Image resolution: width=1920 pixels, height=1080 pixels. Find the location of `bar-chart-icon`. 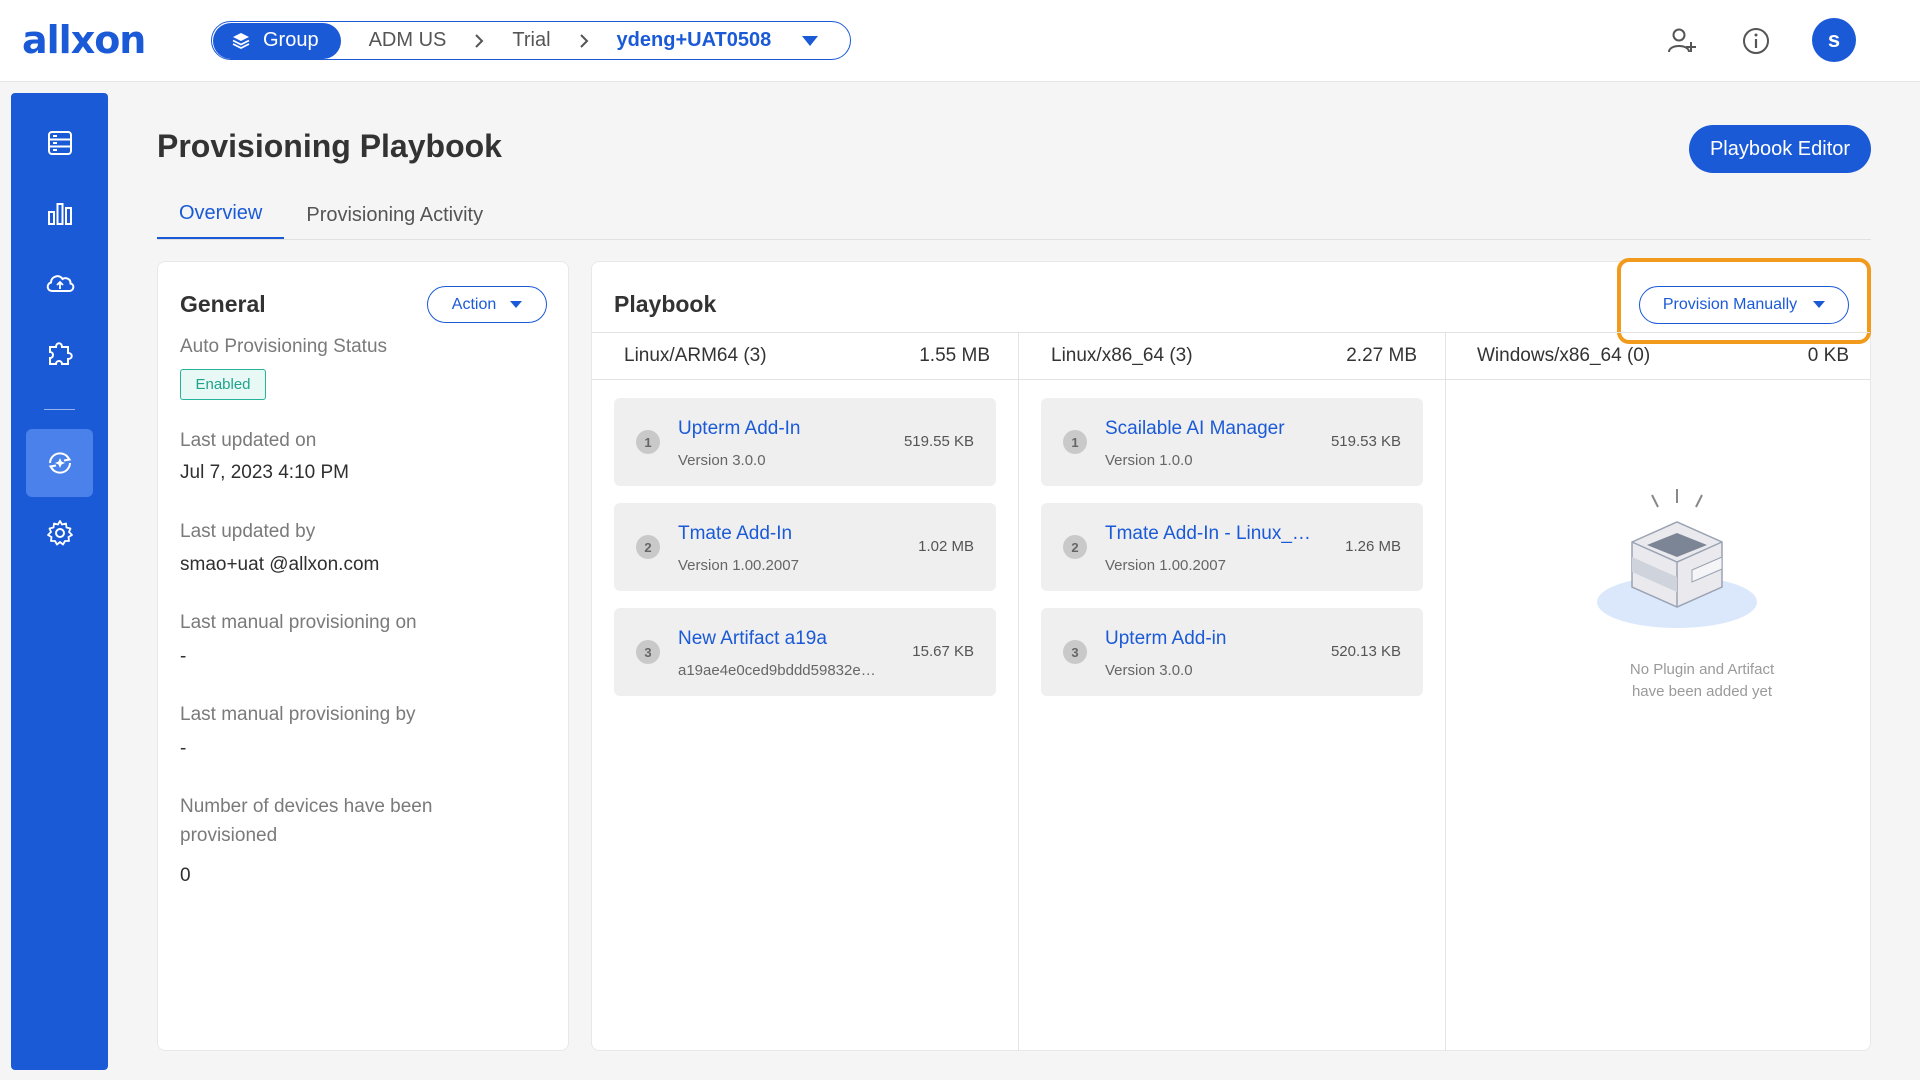

bar-chart-icon is located at coordinates (59, 214).